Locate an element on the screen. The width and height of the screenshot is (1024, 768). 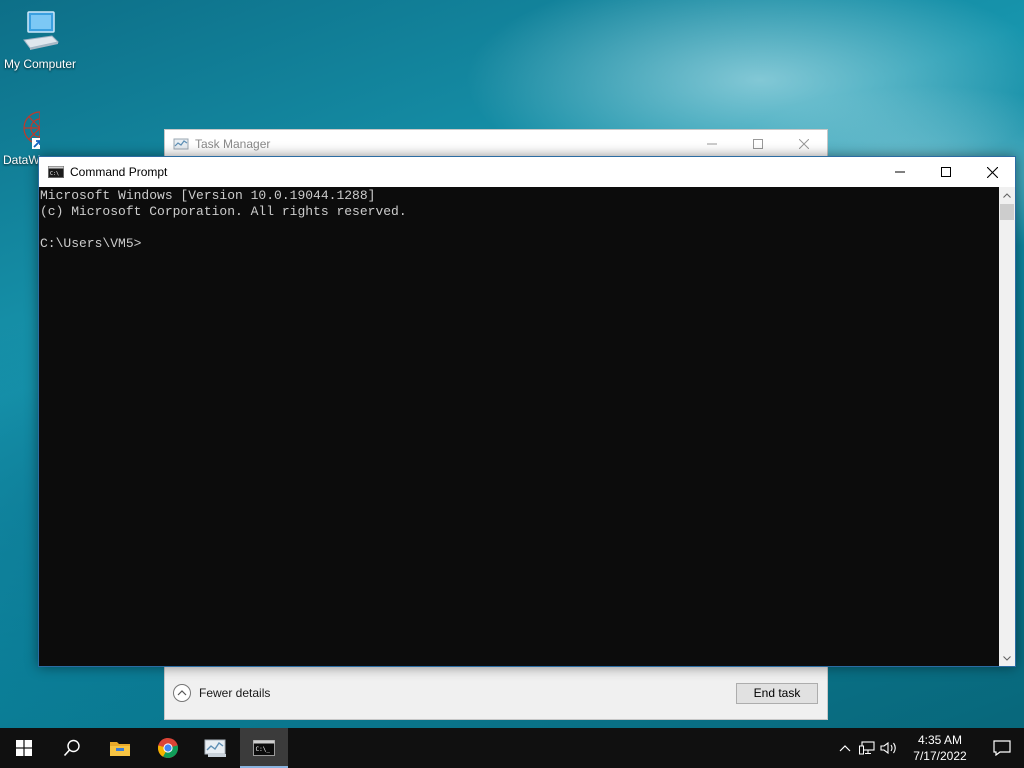
search-icon is located at coordinates (71, 748).